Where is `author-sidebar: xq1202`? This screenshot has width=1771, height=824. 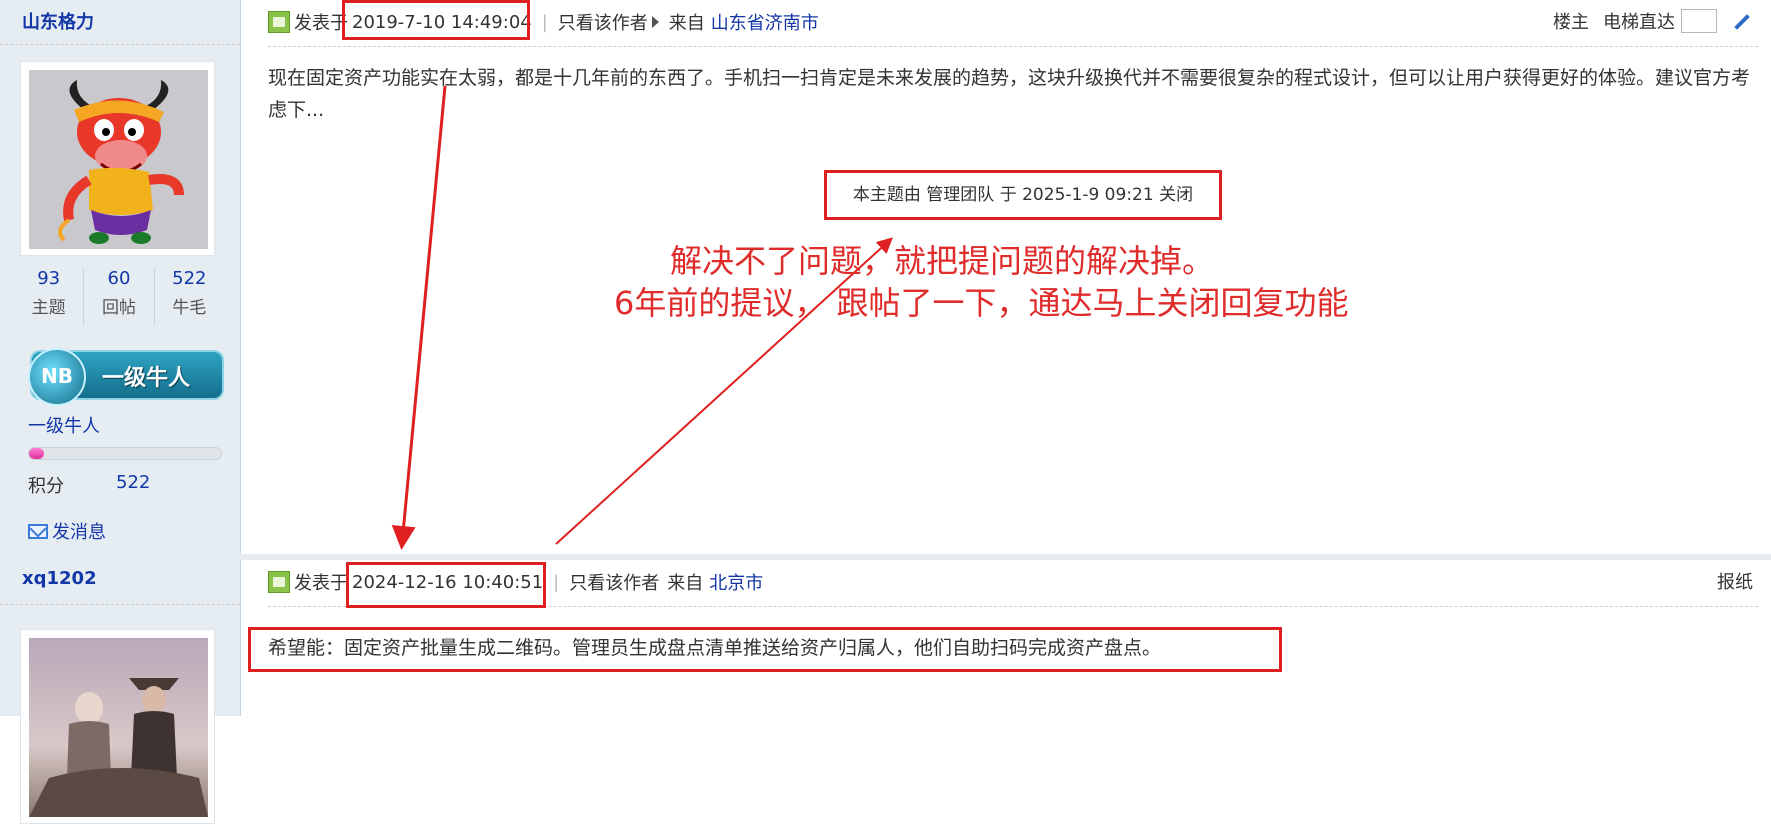
author-sidebar: xq1202 is located at coordinates (120, 692).